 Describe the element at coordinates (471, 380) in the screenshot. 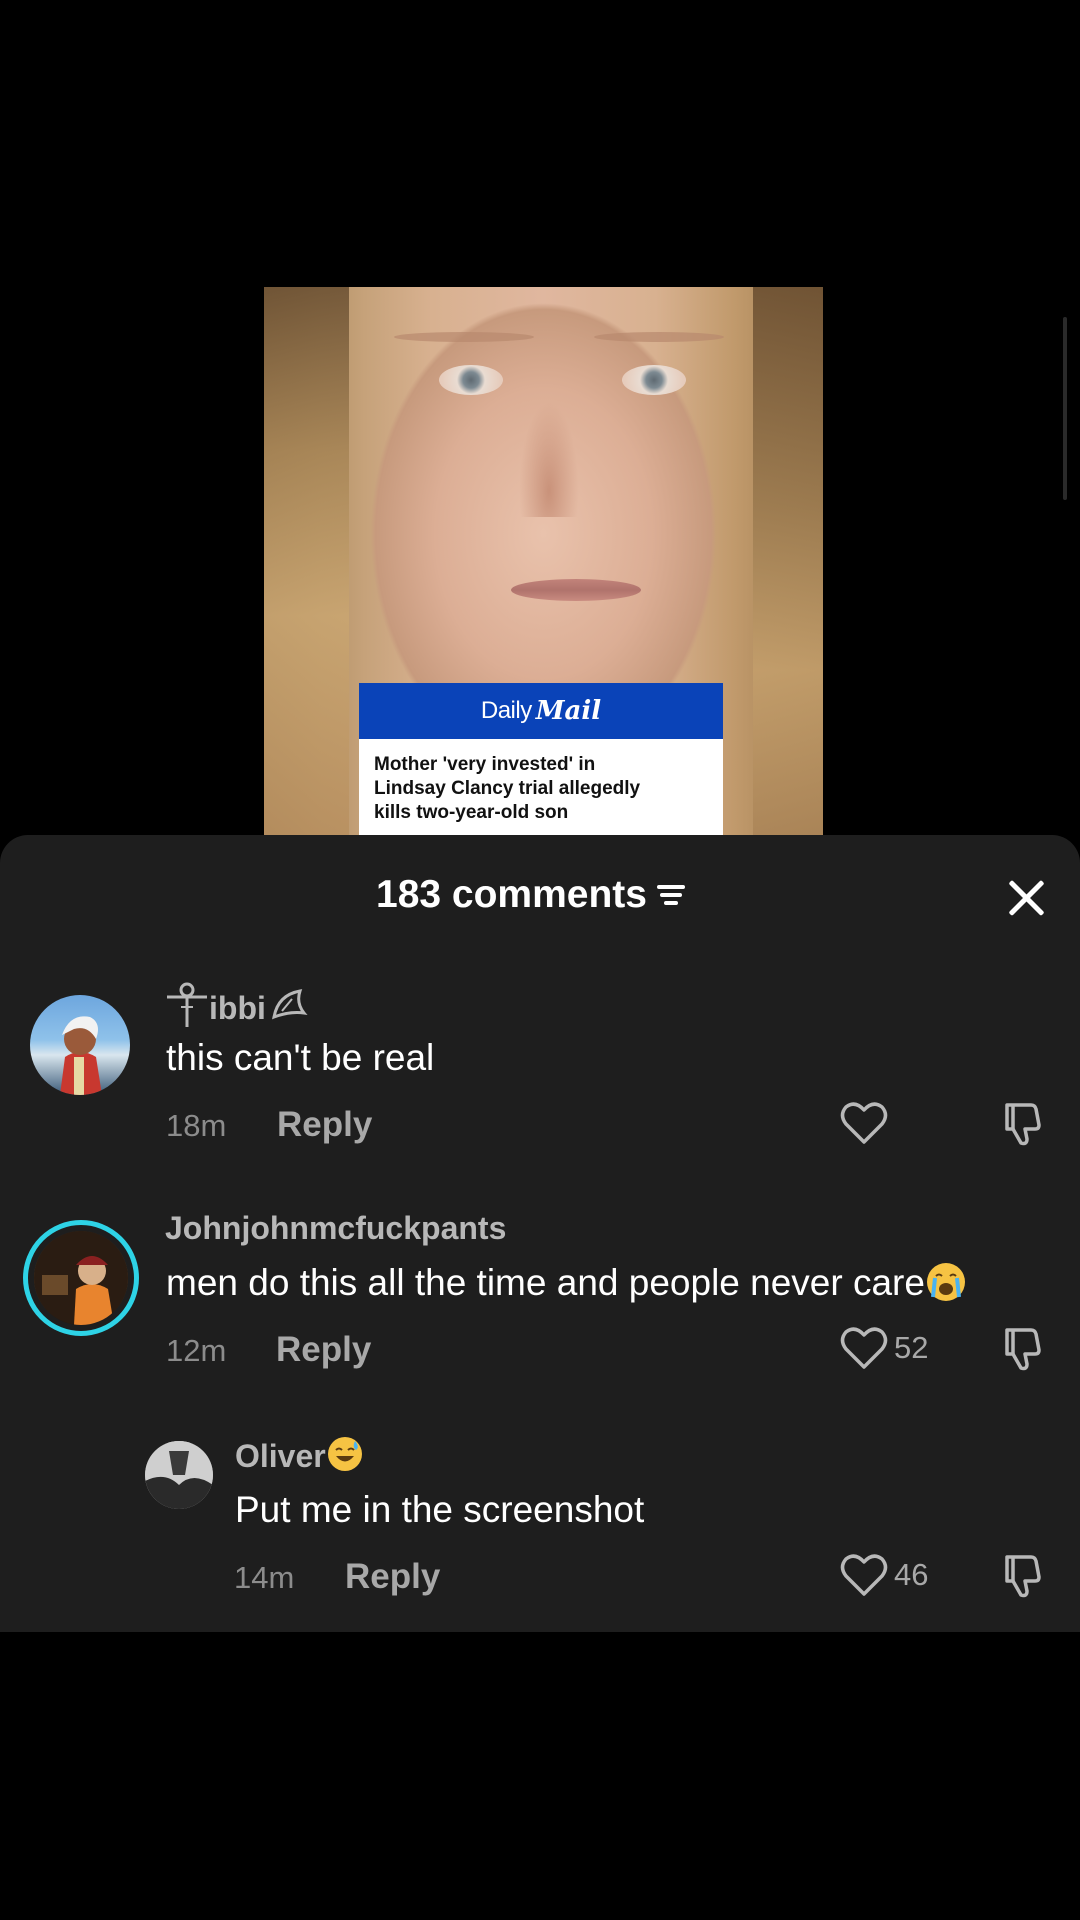

I see `left-eye` at that location.